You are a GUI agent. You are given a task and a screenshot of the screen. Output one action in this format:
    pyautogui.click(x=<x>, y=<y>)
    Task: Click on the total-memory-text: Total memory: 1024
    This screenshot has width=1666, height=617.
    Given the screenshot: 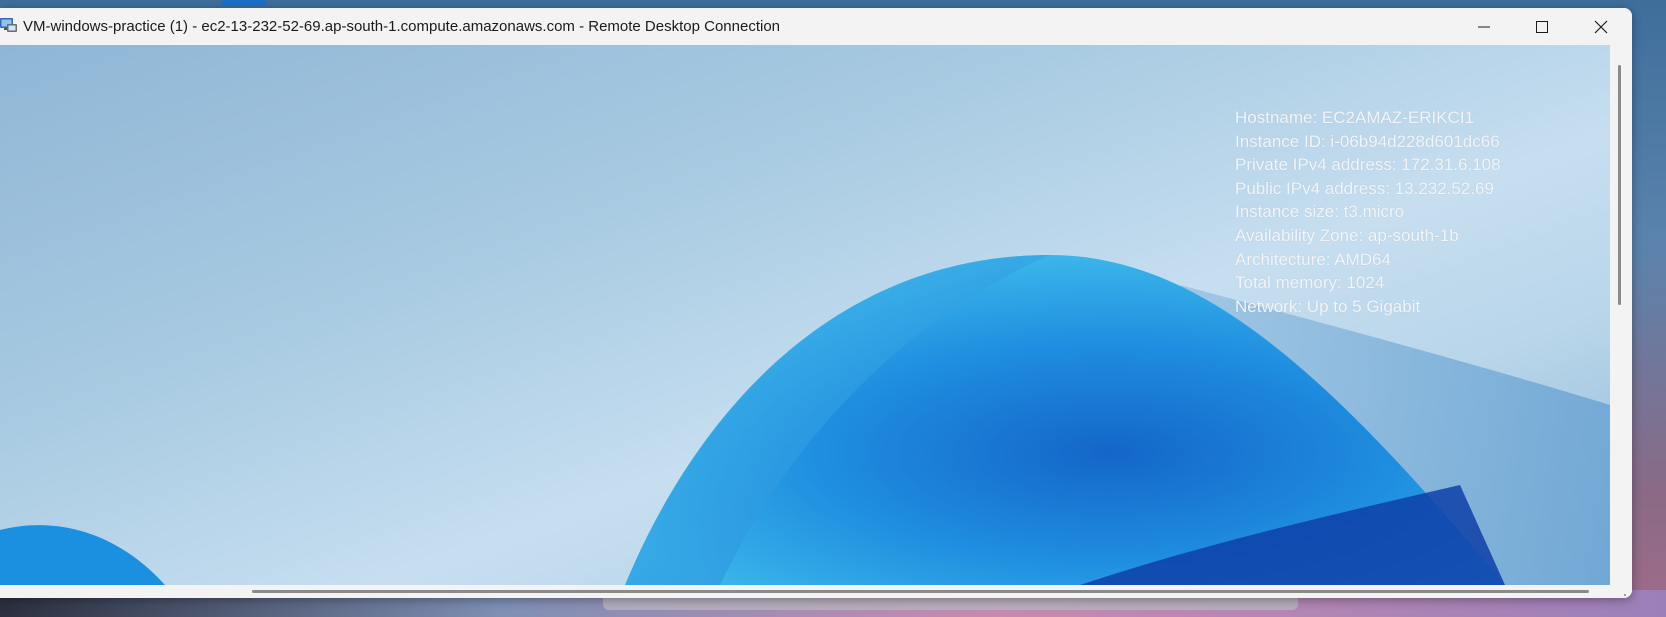 What is the action you would take?
    pyautogui.click(x=1310, y=283)
    